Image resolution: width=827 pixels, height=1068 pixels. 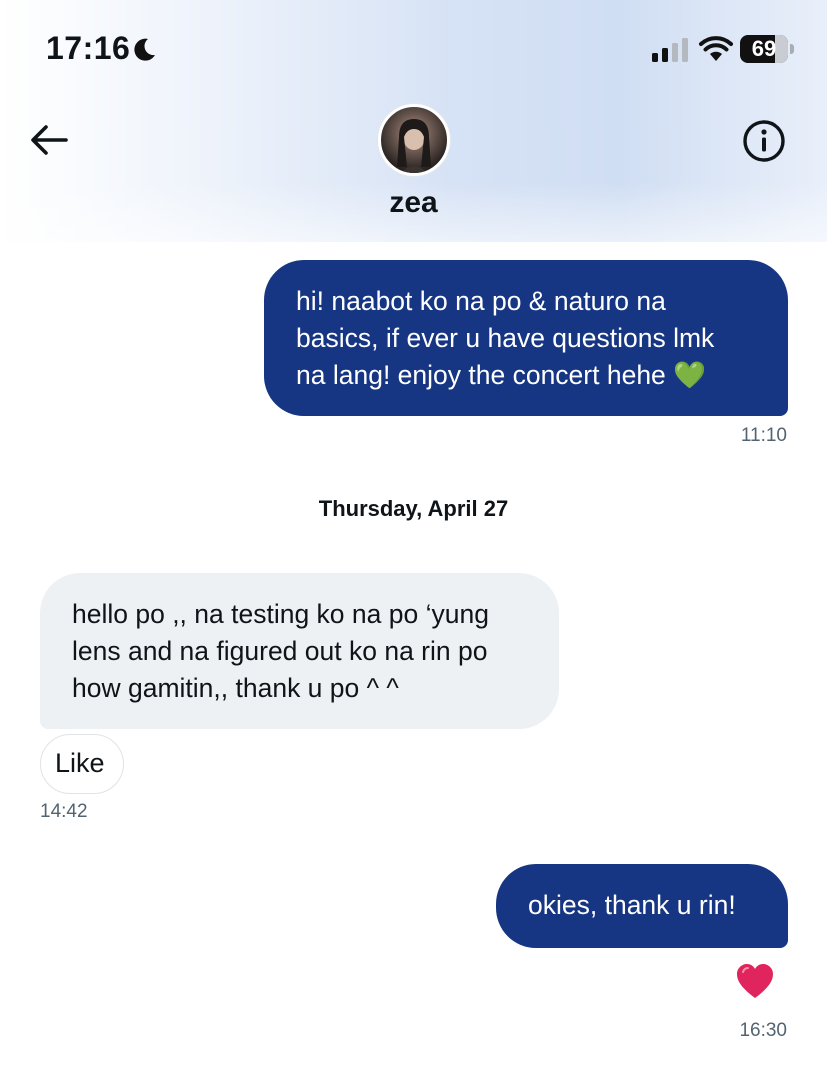 I want to click on message-timestamp: 11:10, so click(x=763, y=435).